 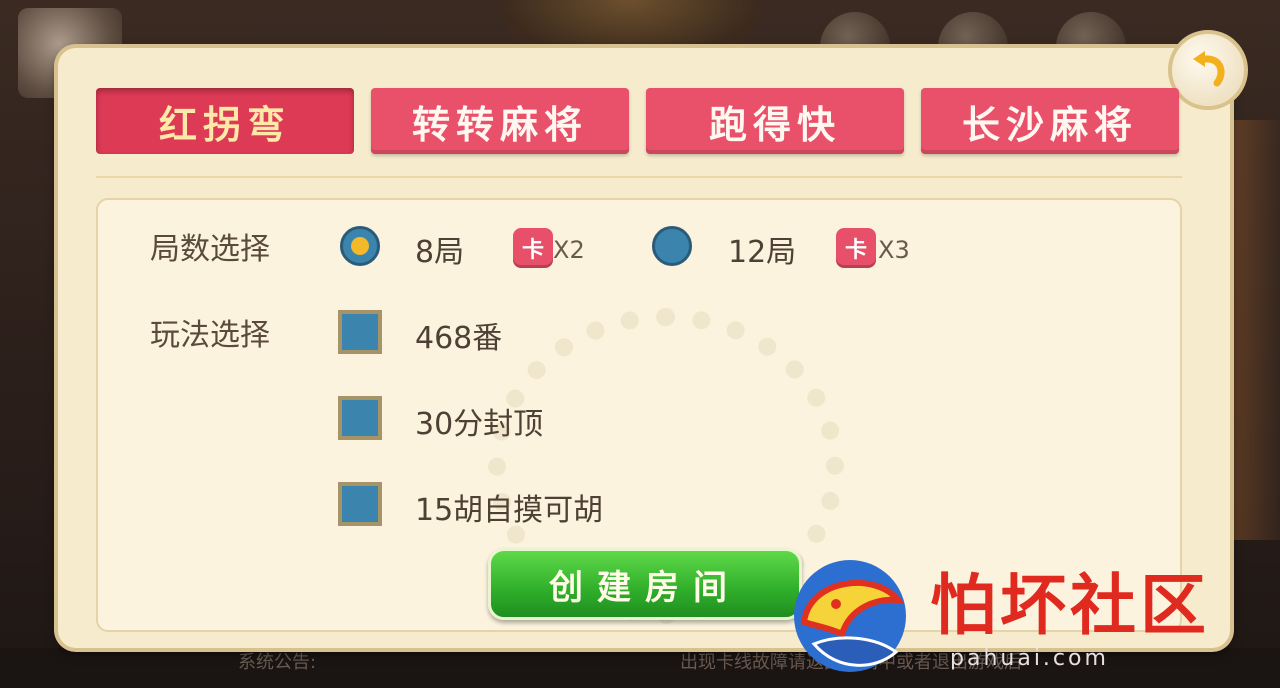 What do you see at coordinates (360, 418) in the screenshot?
I see `checkbox-30-cap` at bounding box center [360, 418].